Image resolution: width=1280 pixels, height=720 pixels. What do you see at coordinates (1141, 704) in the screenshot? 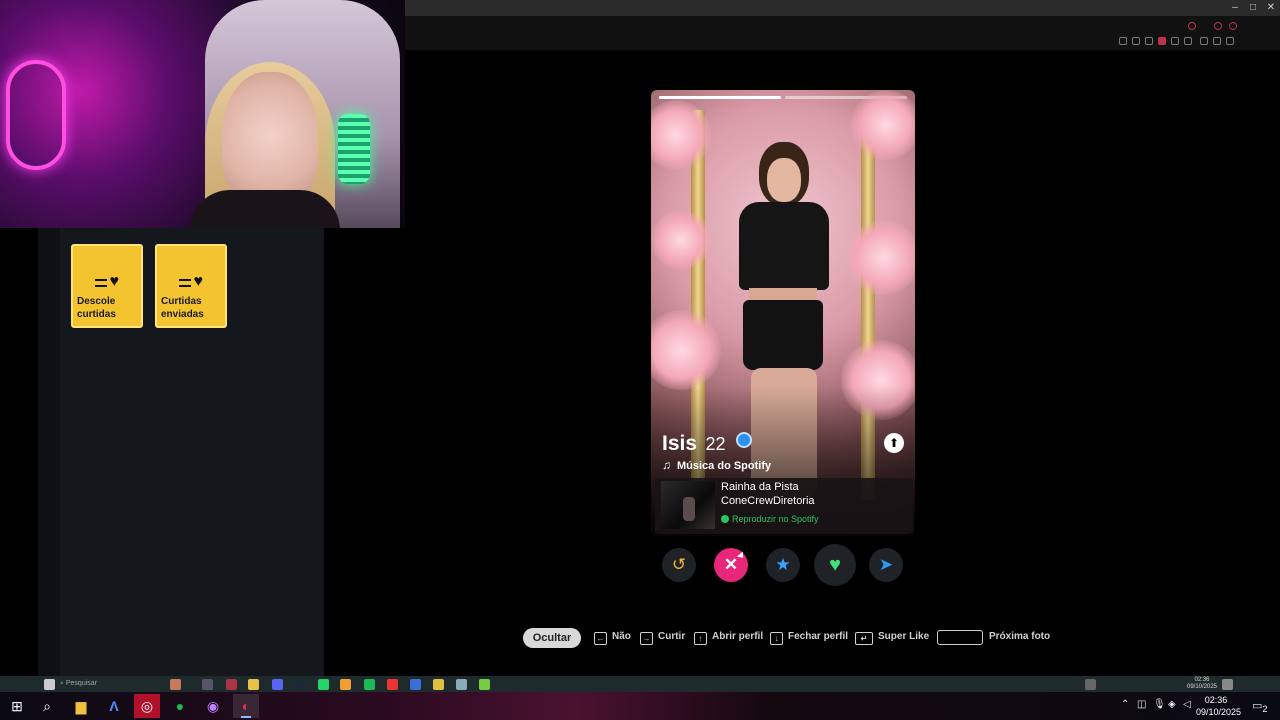
I see `network-icon: ◫` at bounding box center [1141, 704].